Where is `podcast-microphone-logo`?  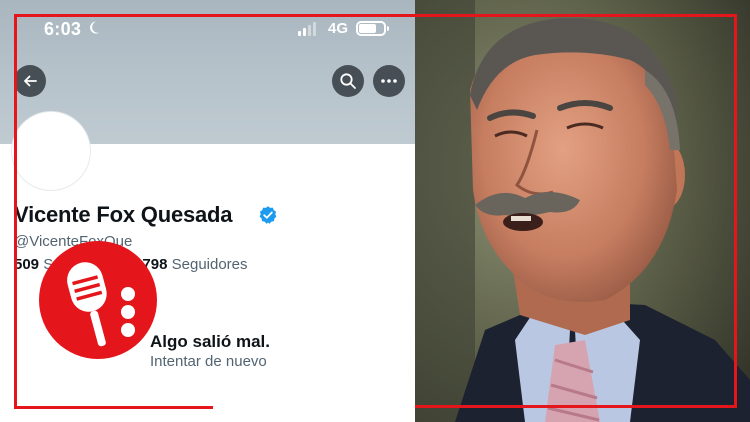 podcast-microphone-logo is located at coordinates (98, 300).